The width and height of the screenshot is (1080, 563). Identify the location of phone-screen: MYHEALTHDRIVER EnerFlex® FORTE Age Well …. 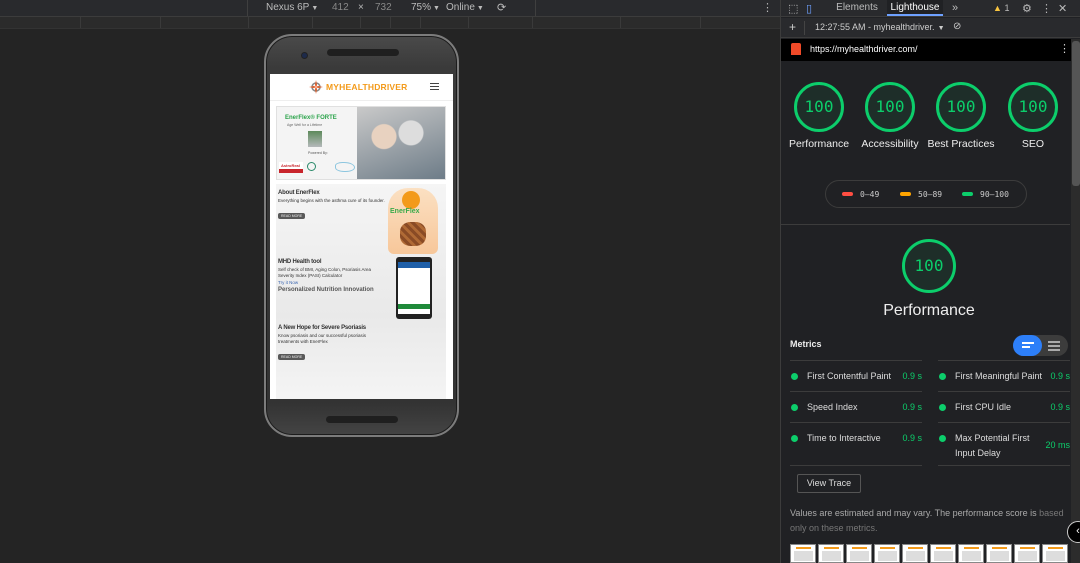
(361, 236).